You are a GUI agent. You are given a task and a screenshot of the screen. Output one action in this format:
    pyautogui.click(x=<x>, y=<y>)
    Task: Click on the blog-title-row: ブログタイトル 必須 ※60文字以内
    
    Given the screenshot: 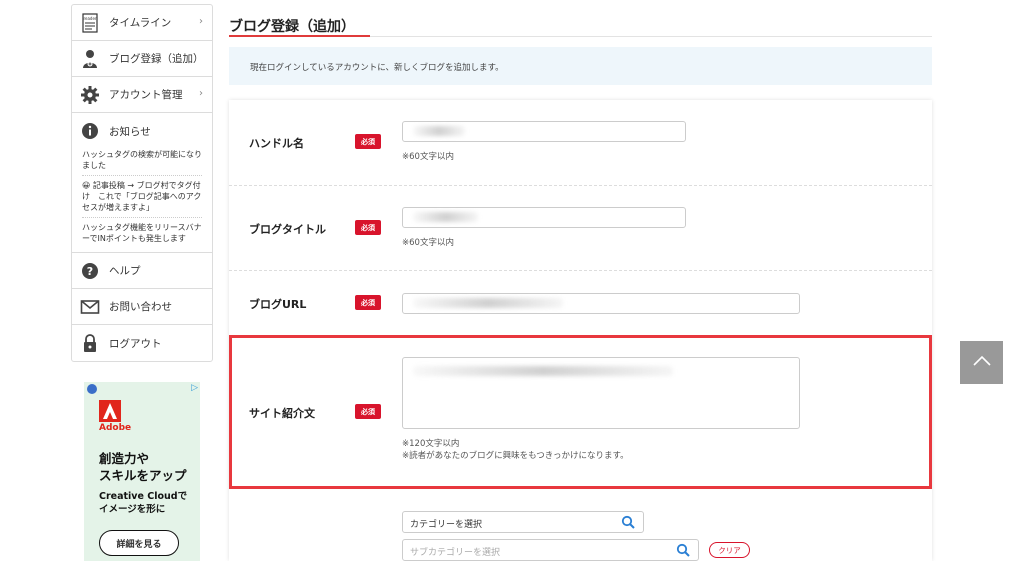 What is the action you would take?
    pyautogui.click(x=580, y=228)
    